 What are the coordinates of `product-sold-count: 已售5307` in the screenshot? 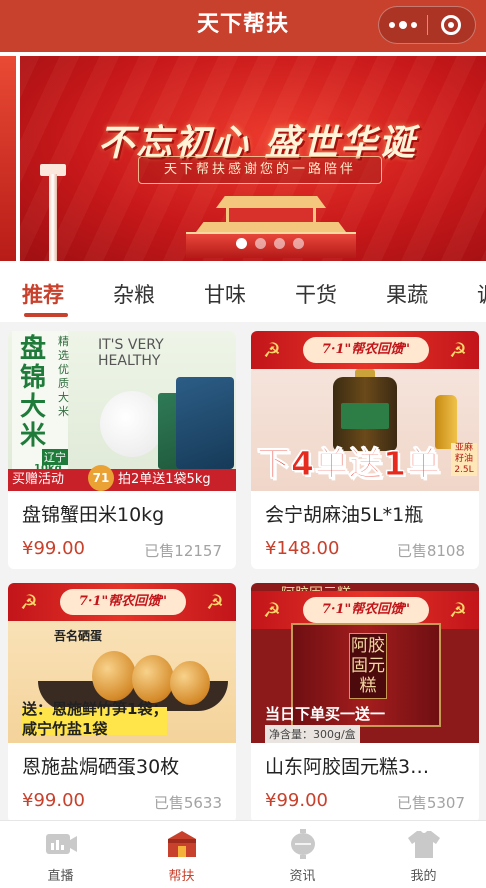 It's located at (430, 803).